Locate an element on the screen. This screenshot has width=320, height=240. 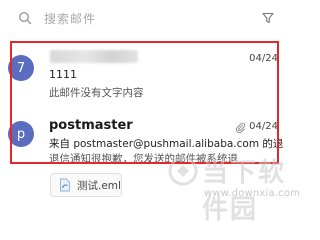
file-icon is located at coordinates (65, 185).